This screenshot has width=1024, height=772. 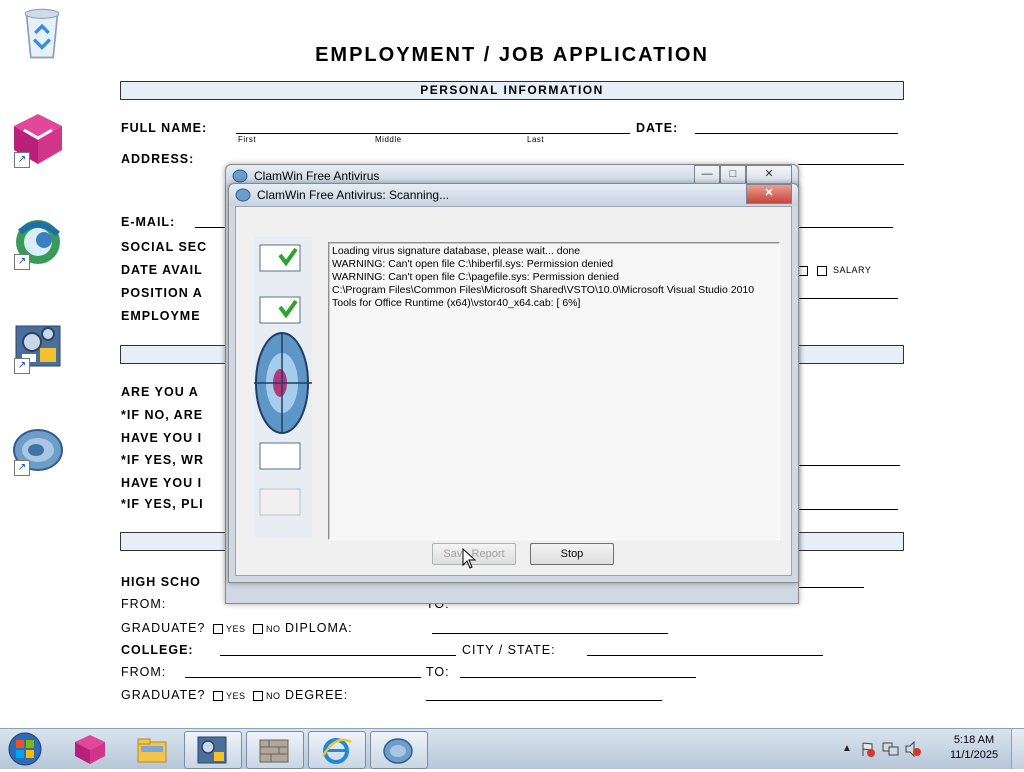 What do you see at coordinates (38, 448) in the screenshot?
I see `clamwin-shortcut-icon: ↗` at bounding box center [38, 448].